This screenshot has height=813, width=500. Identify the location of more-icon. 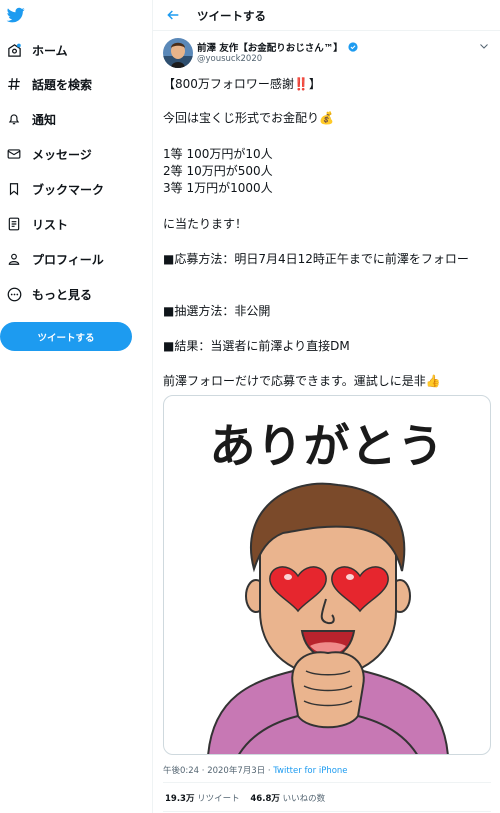
(14, 294).